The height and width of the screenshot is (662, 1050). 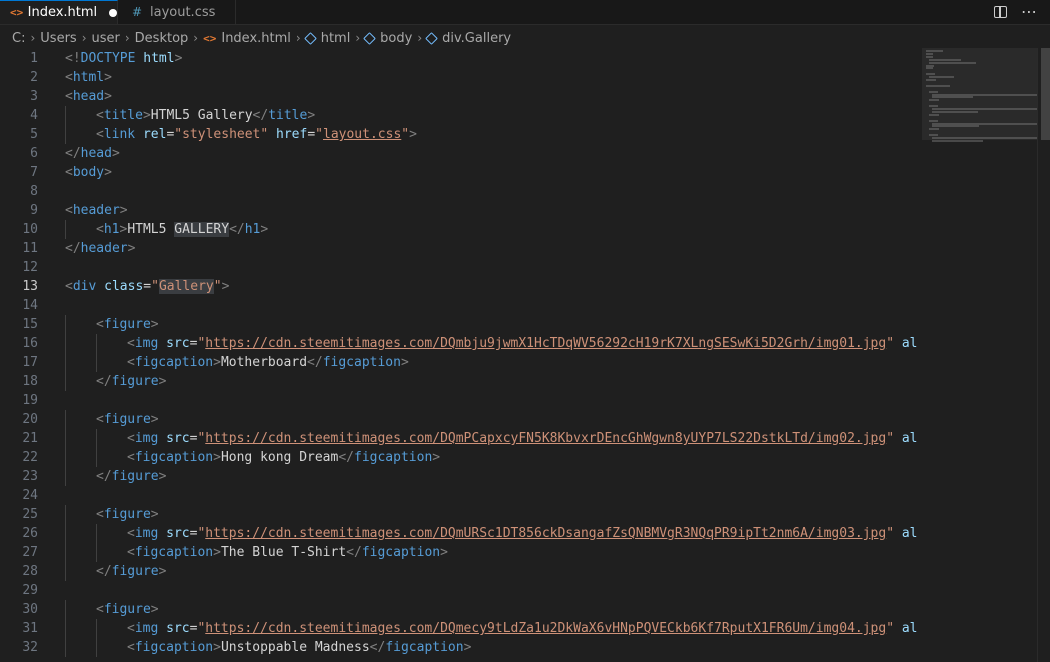 What do you see at coordinates (62, 12) in the screenshot?
I see `tab-label: Index.html` at bounding box center [62, 12].